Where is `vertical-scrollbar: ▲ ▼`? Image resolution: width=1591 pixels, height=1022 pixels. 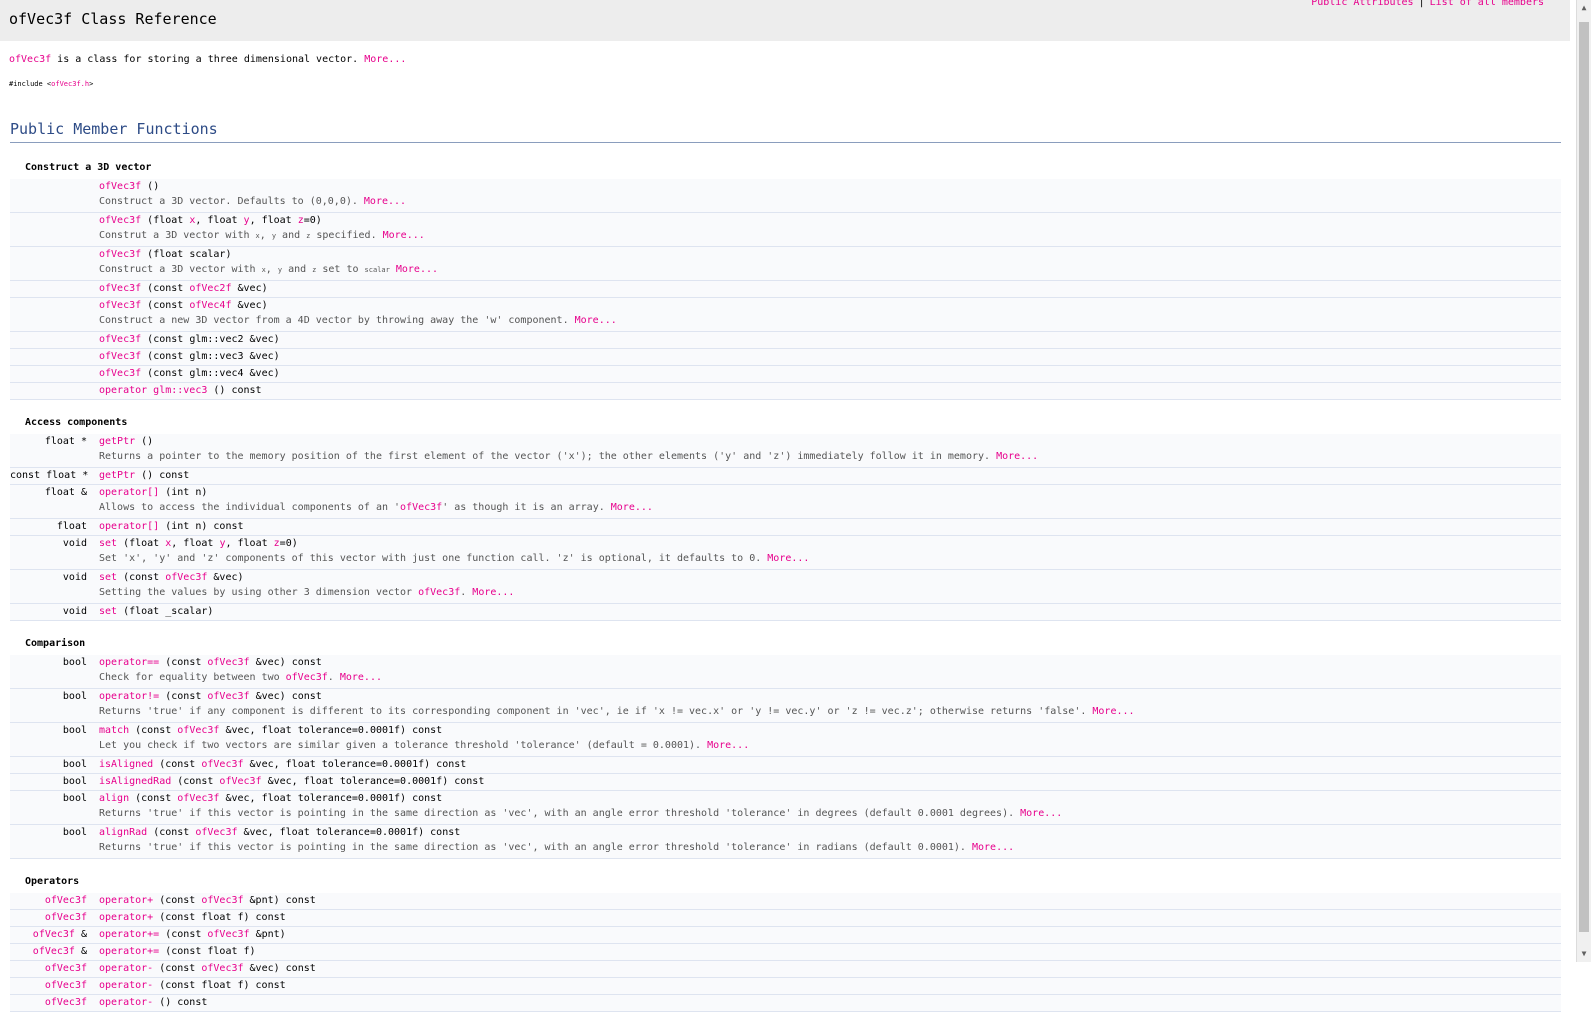 vertical-scrollbar: ▲ ▼ is located at coordinates (1583, 481).